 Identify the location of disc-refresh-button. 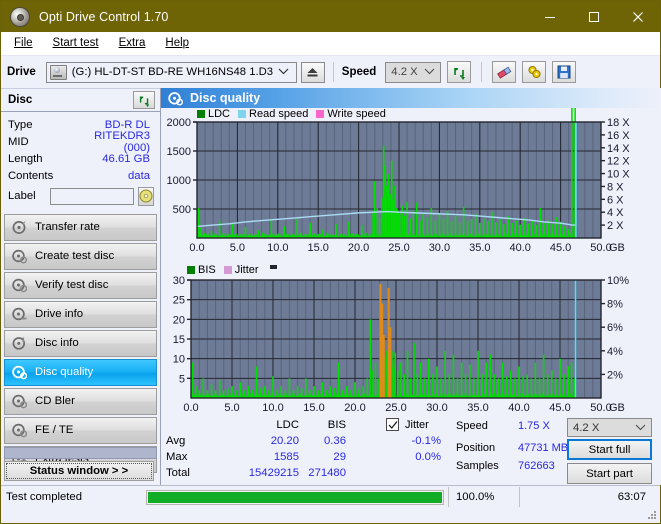
(144, 100).